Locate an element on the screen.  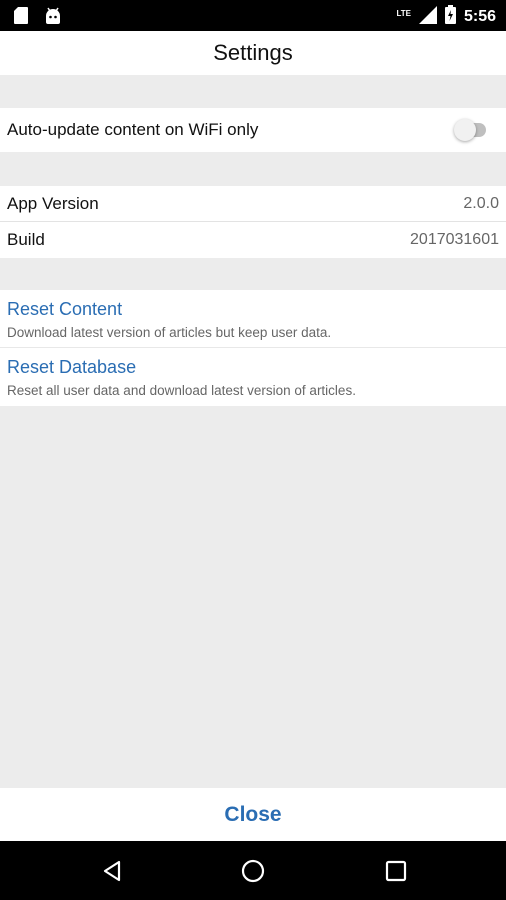
auto-update-label: Auto-update content on WiFi only is located at coordinates (133, 129).